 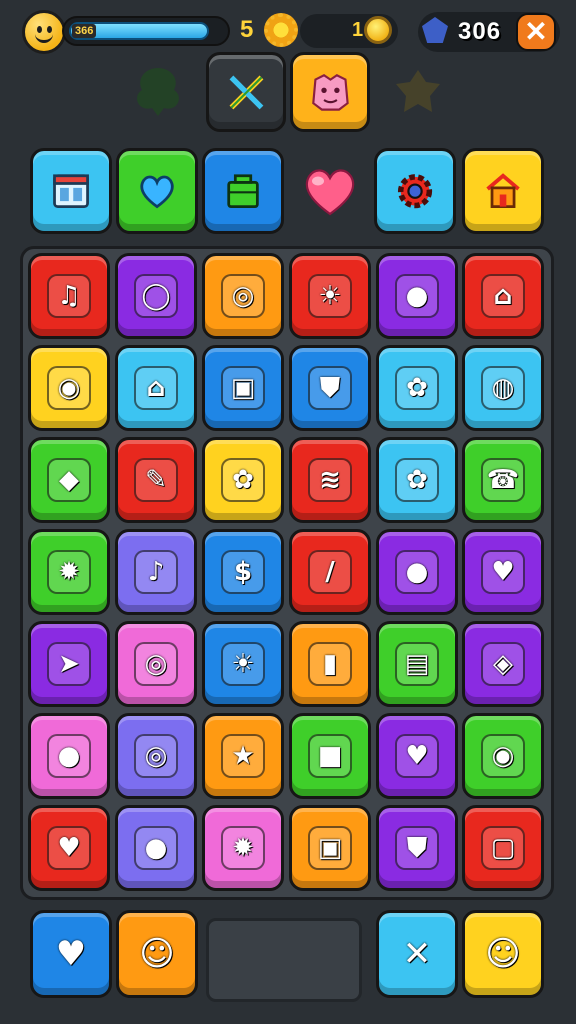 I want to click on board-tile-house: ⌂, so click(x=156, y=388).